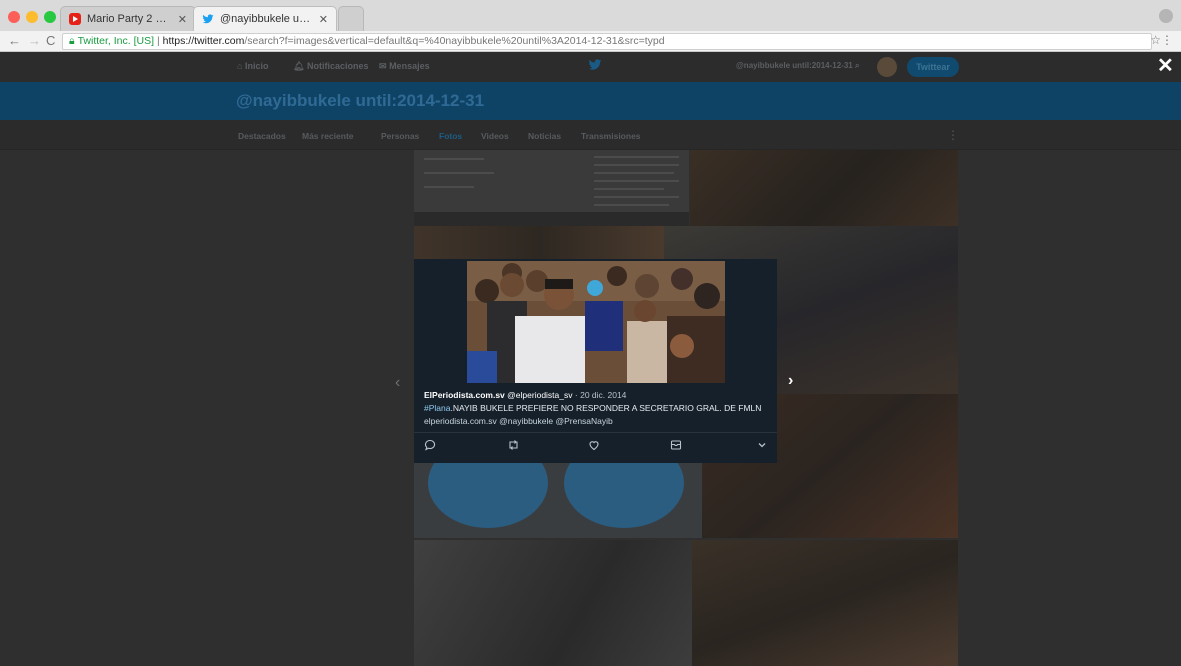  What do you see at coordinates (595, 66) in the screenshot?
I see `twitter-logo-icon` at bounding box center [595, 66].